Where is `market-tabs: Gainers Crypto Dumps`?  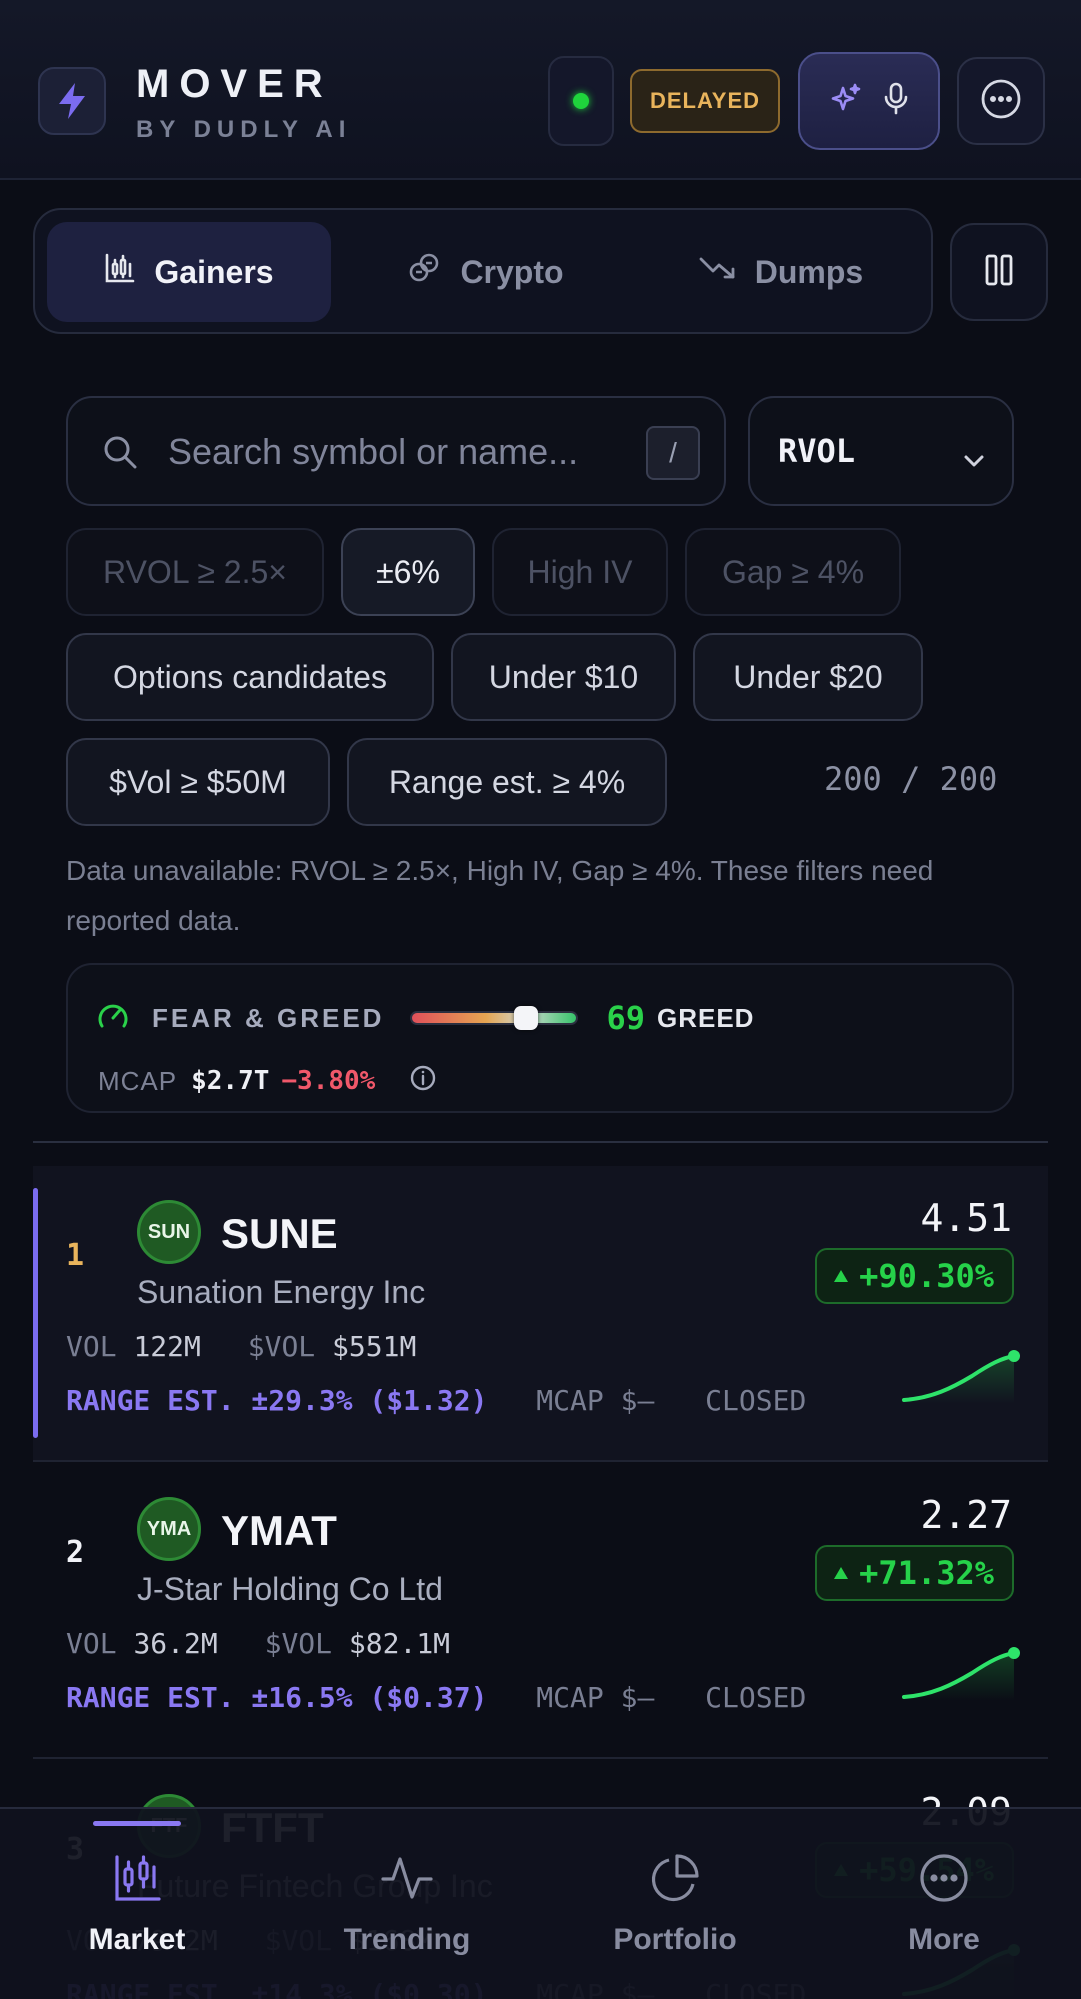
market-tabs: Gainers Crypto Dumps is located at coordinates (483, 271).